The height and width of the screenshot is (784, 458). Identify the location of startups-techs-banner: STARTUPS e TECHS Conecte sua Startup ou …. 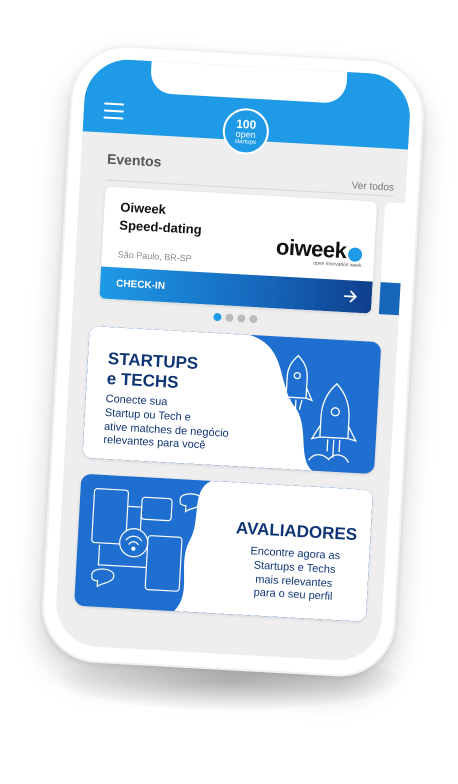
(232, 400).